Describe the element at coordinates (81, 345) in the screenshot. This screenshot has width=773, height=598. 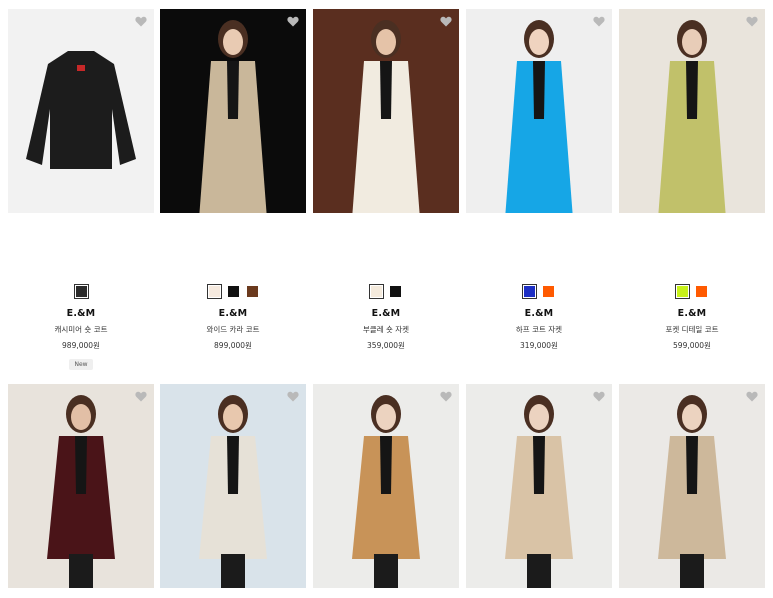
I see `product-price: 989,000원` at that location.